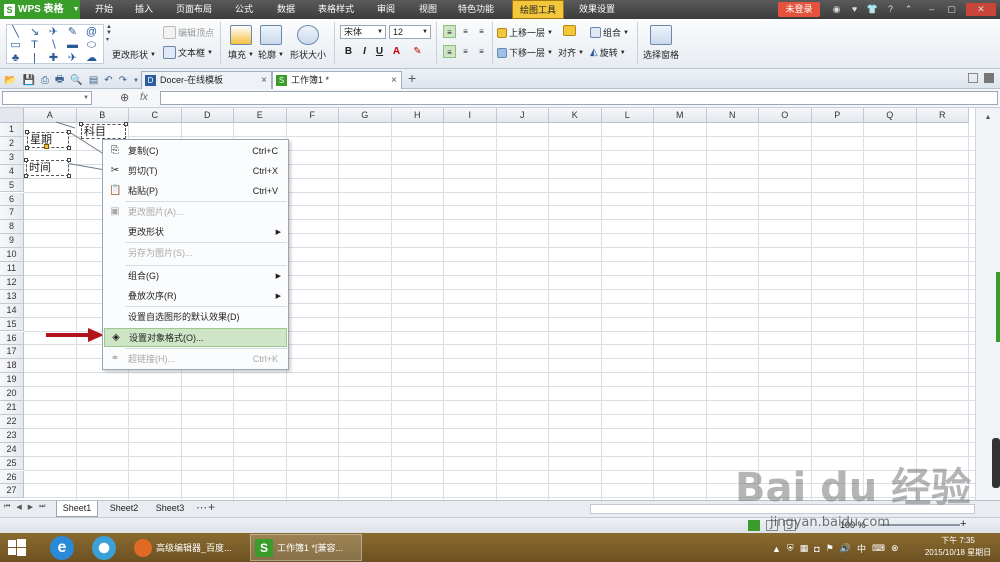 This screenshot has width=1000, height=562. Describe the element at coordinates (465, 51) in the screenshot. I see `align-center-button: ≡` at that location.